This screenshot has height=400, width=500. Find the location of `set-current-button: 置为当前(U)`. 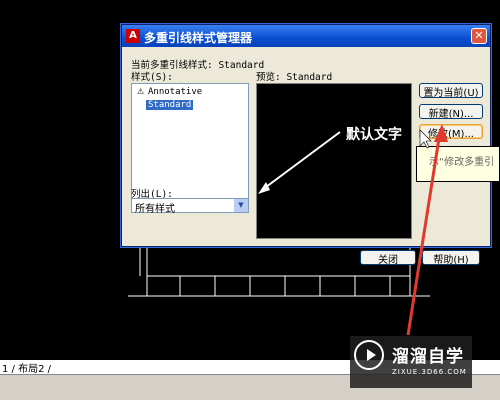

set-current-button: 置为当前(U) is located at coordinates (451, 91).